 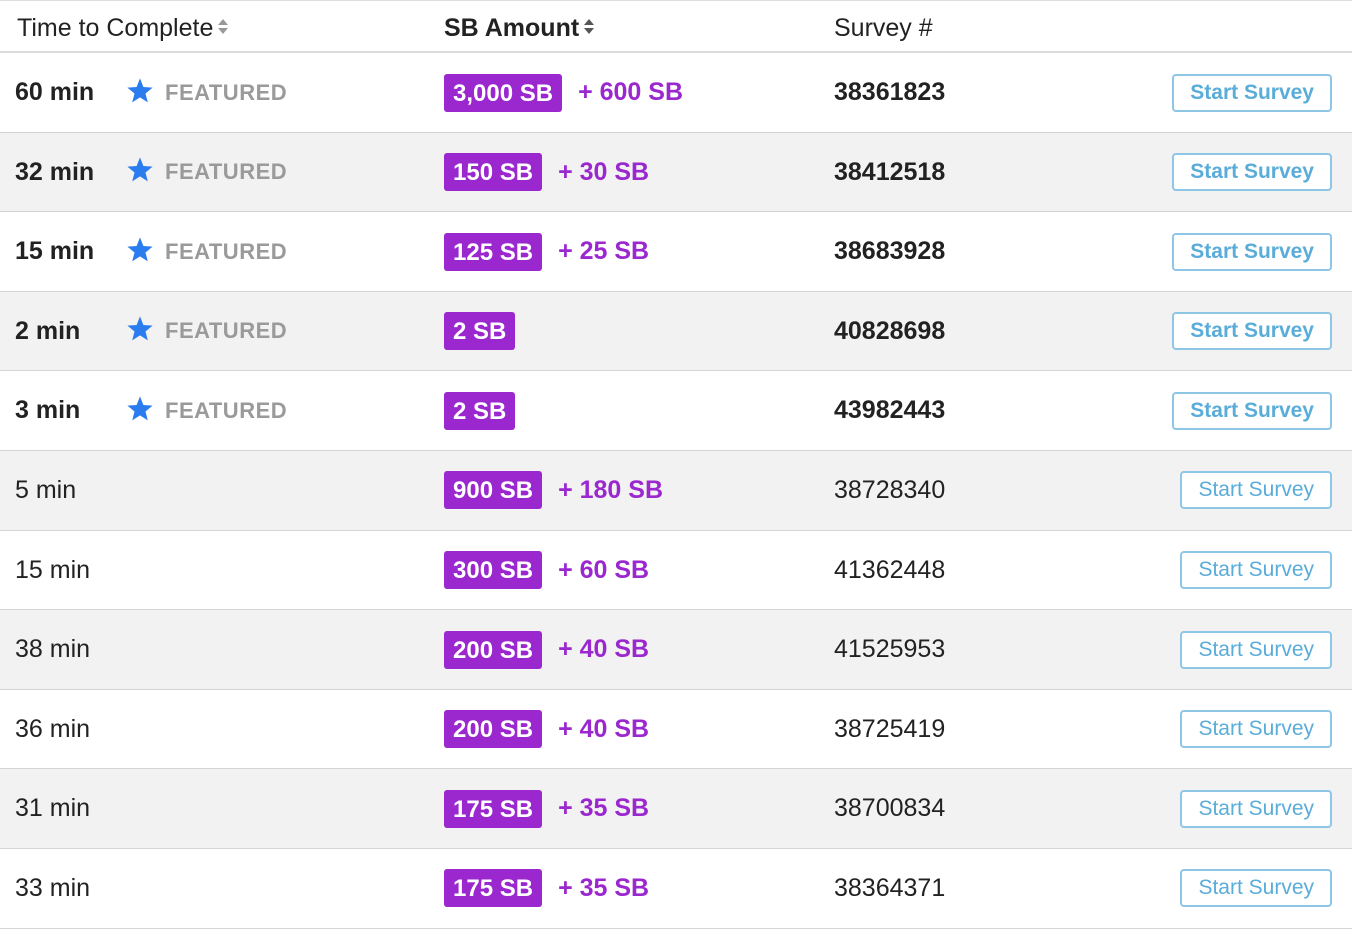 What do you see at coordinates (604, 728) in the screenshot?
I see `sb-bonus: + 40 SB` at bounding box center [604, 728].